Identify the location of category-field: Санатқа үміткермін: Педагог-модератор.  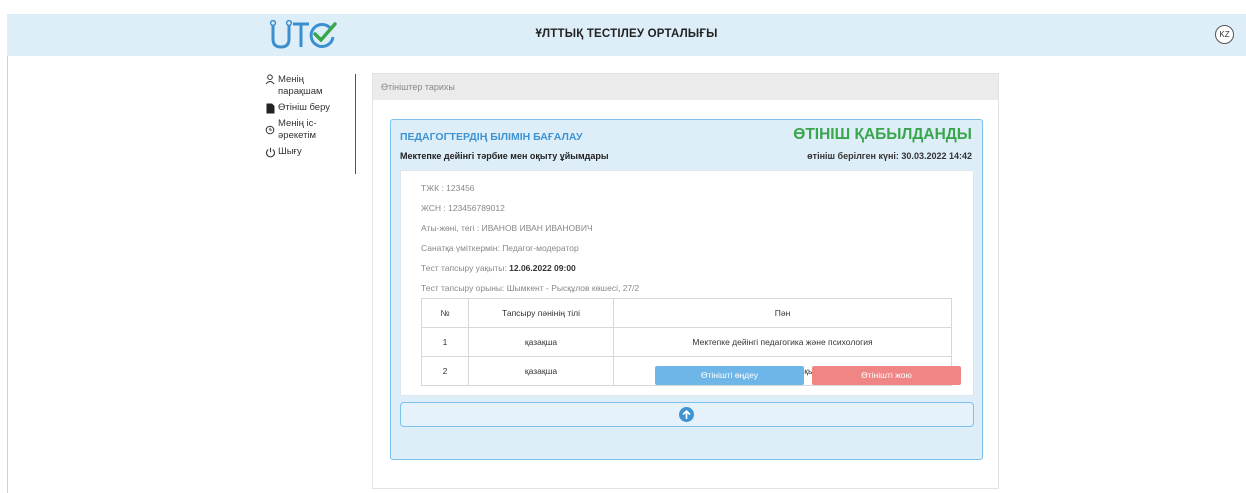
(500, 248).